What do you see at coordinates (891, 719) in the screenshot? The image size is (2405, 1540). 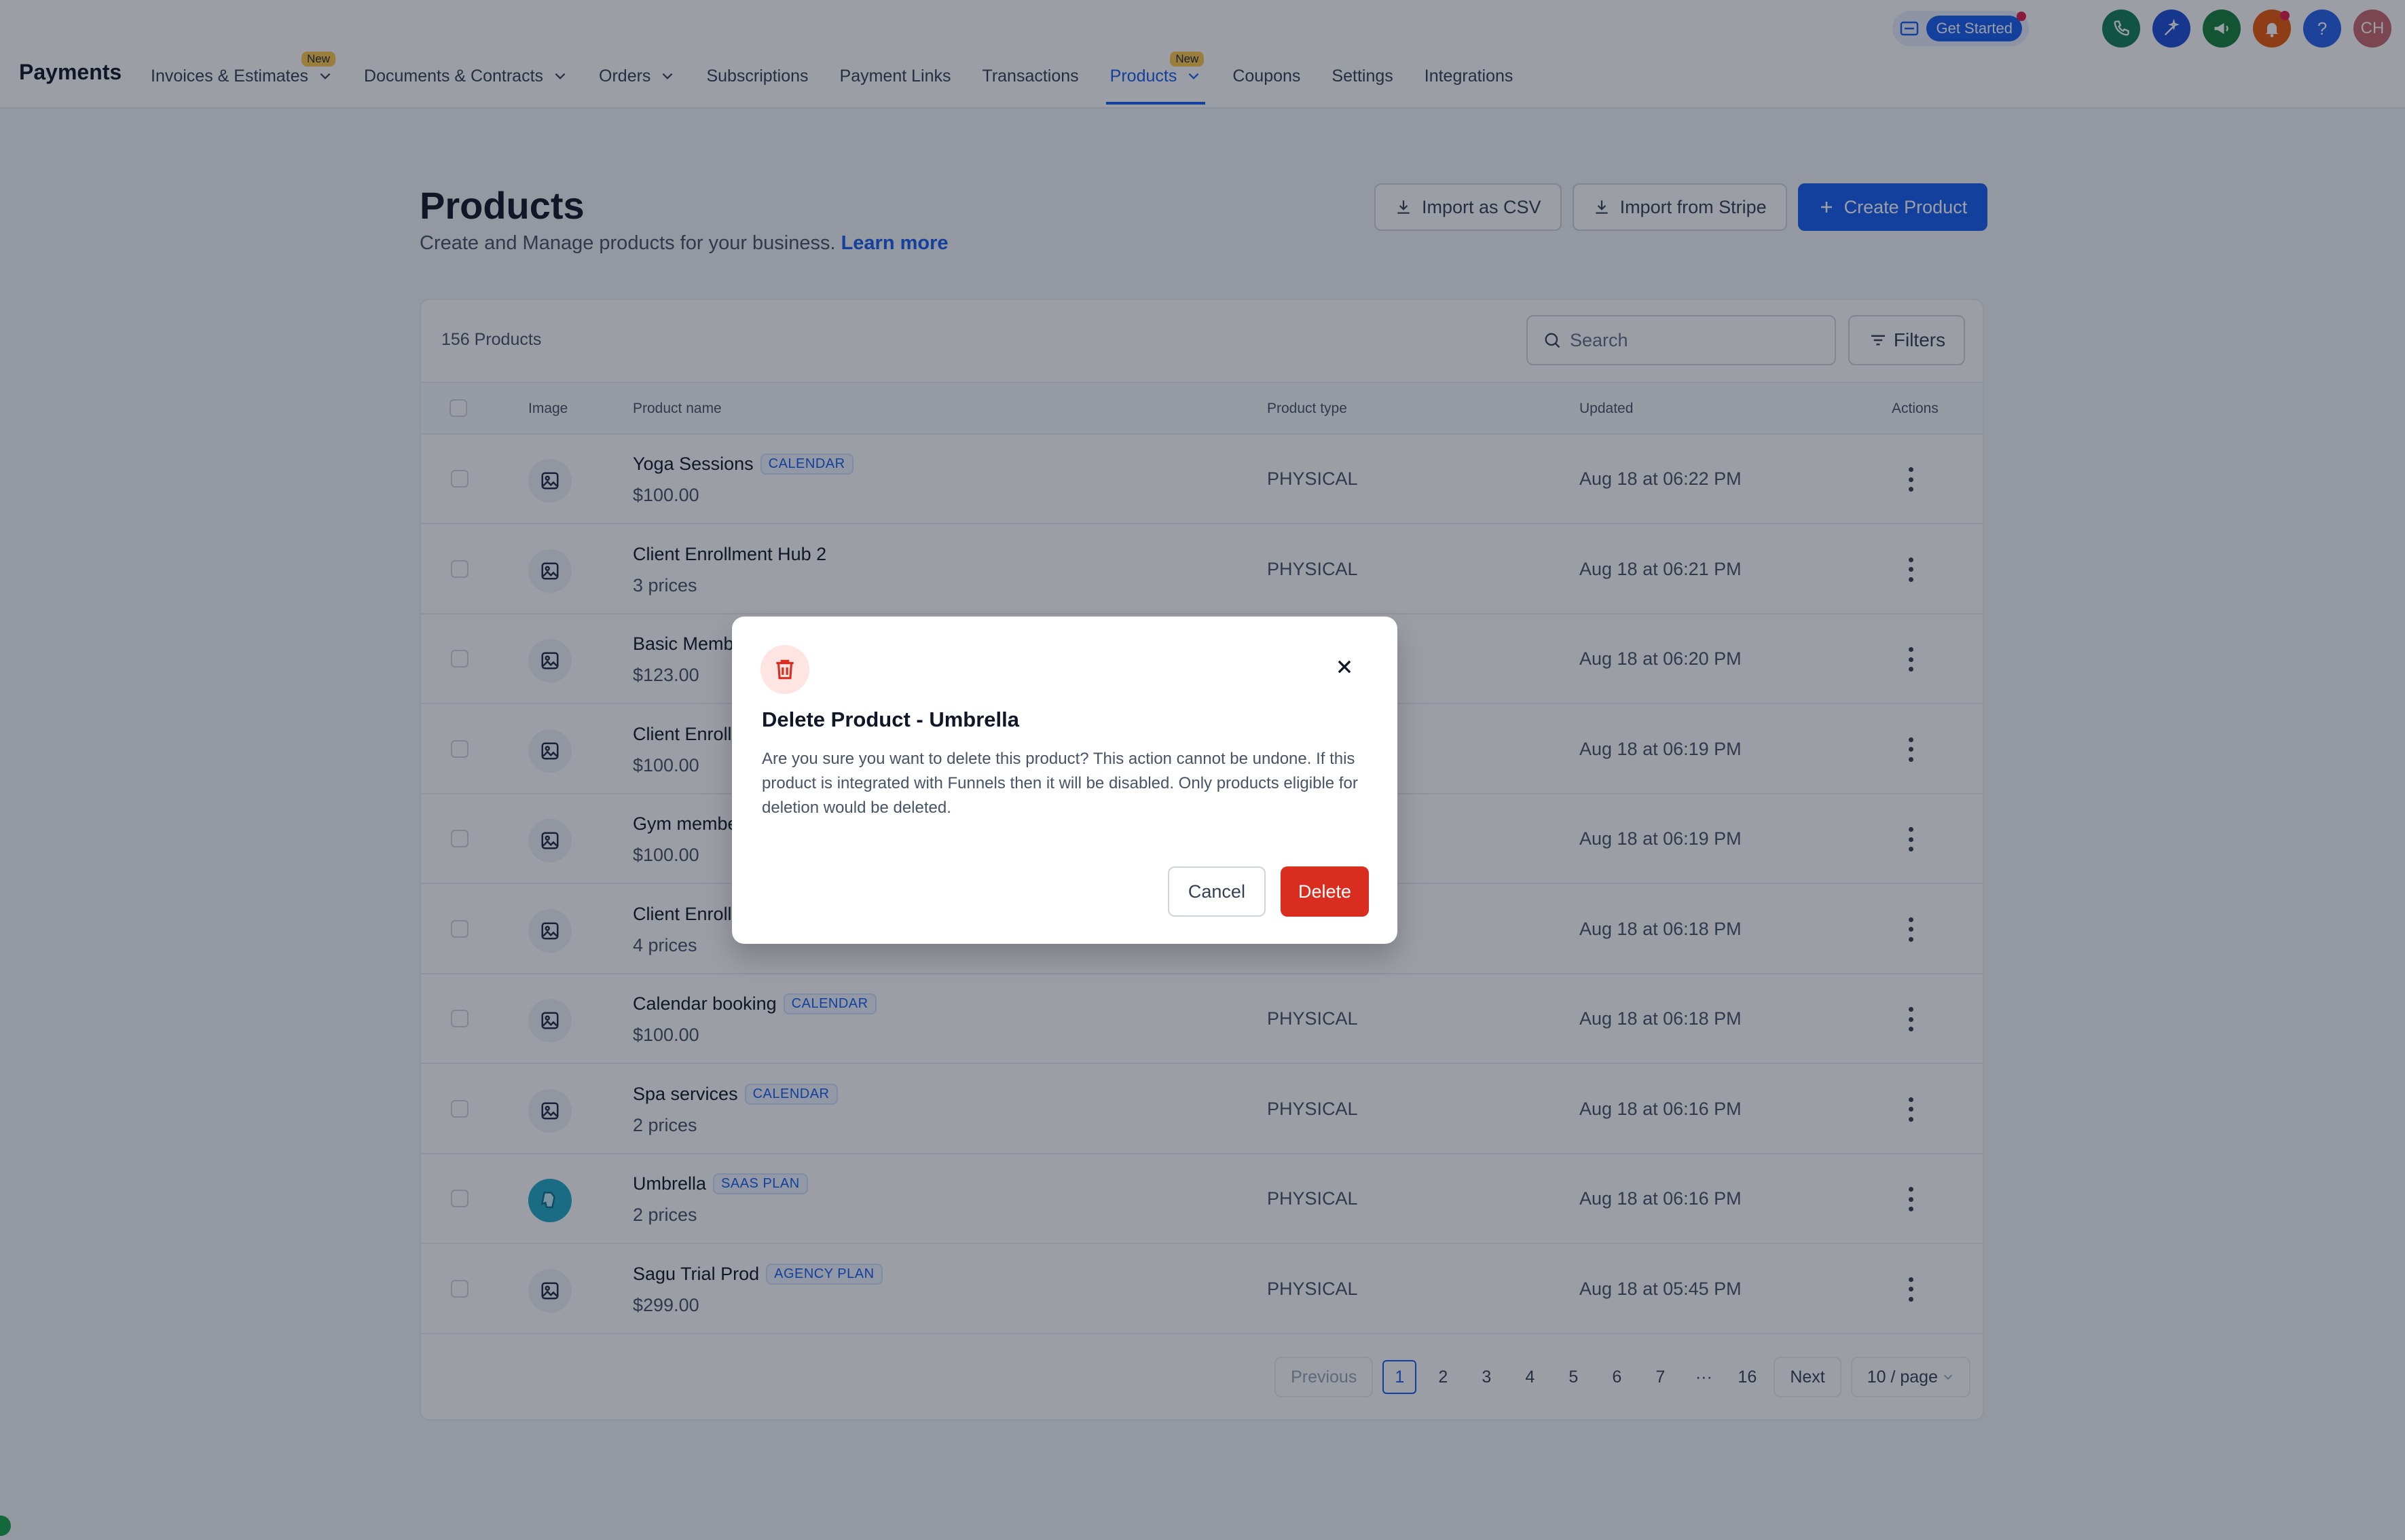 I see `dialog-title: Delete Product - Umbrella` at bounding box center [891, 719].